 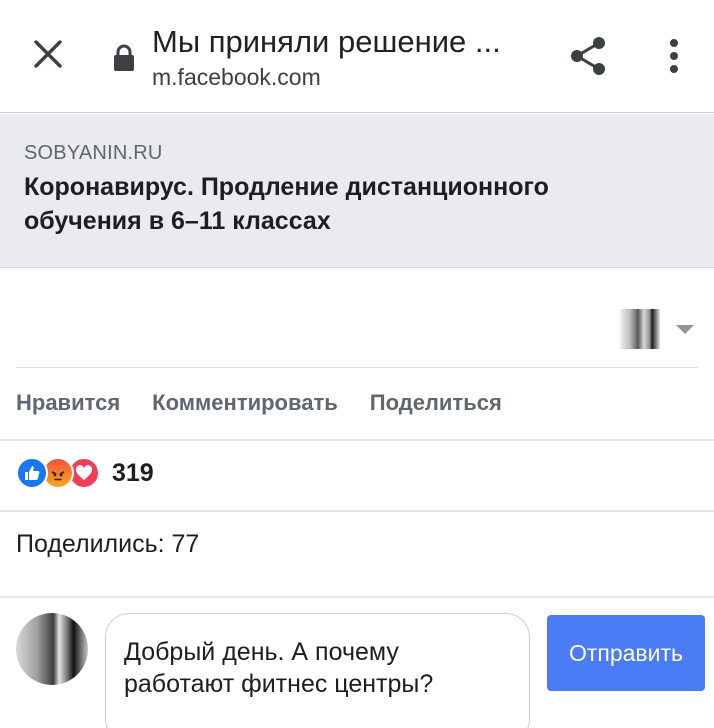 I want to click on reactions-summary: 319, so click(x=85, y=473).